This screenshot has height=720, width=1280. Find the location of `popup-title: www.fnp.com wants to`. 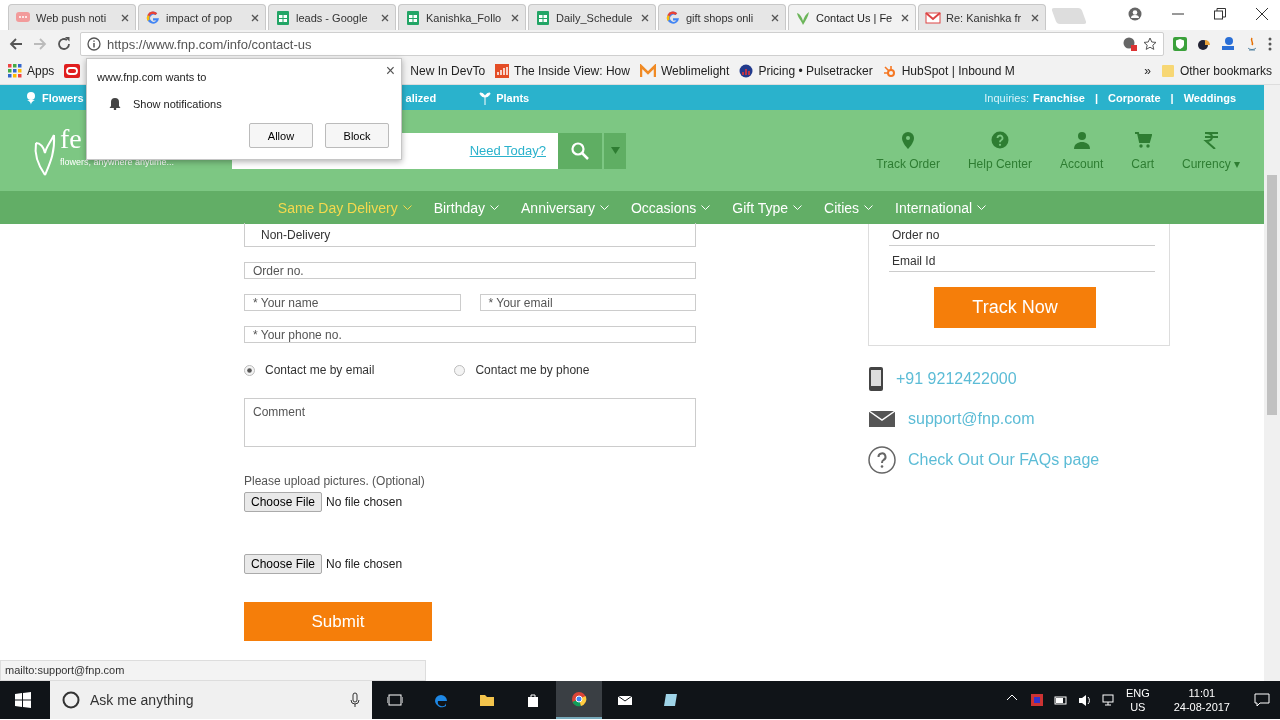

popup-title: www.fnp.com wants to is located at coordinates (152, 77).